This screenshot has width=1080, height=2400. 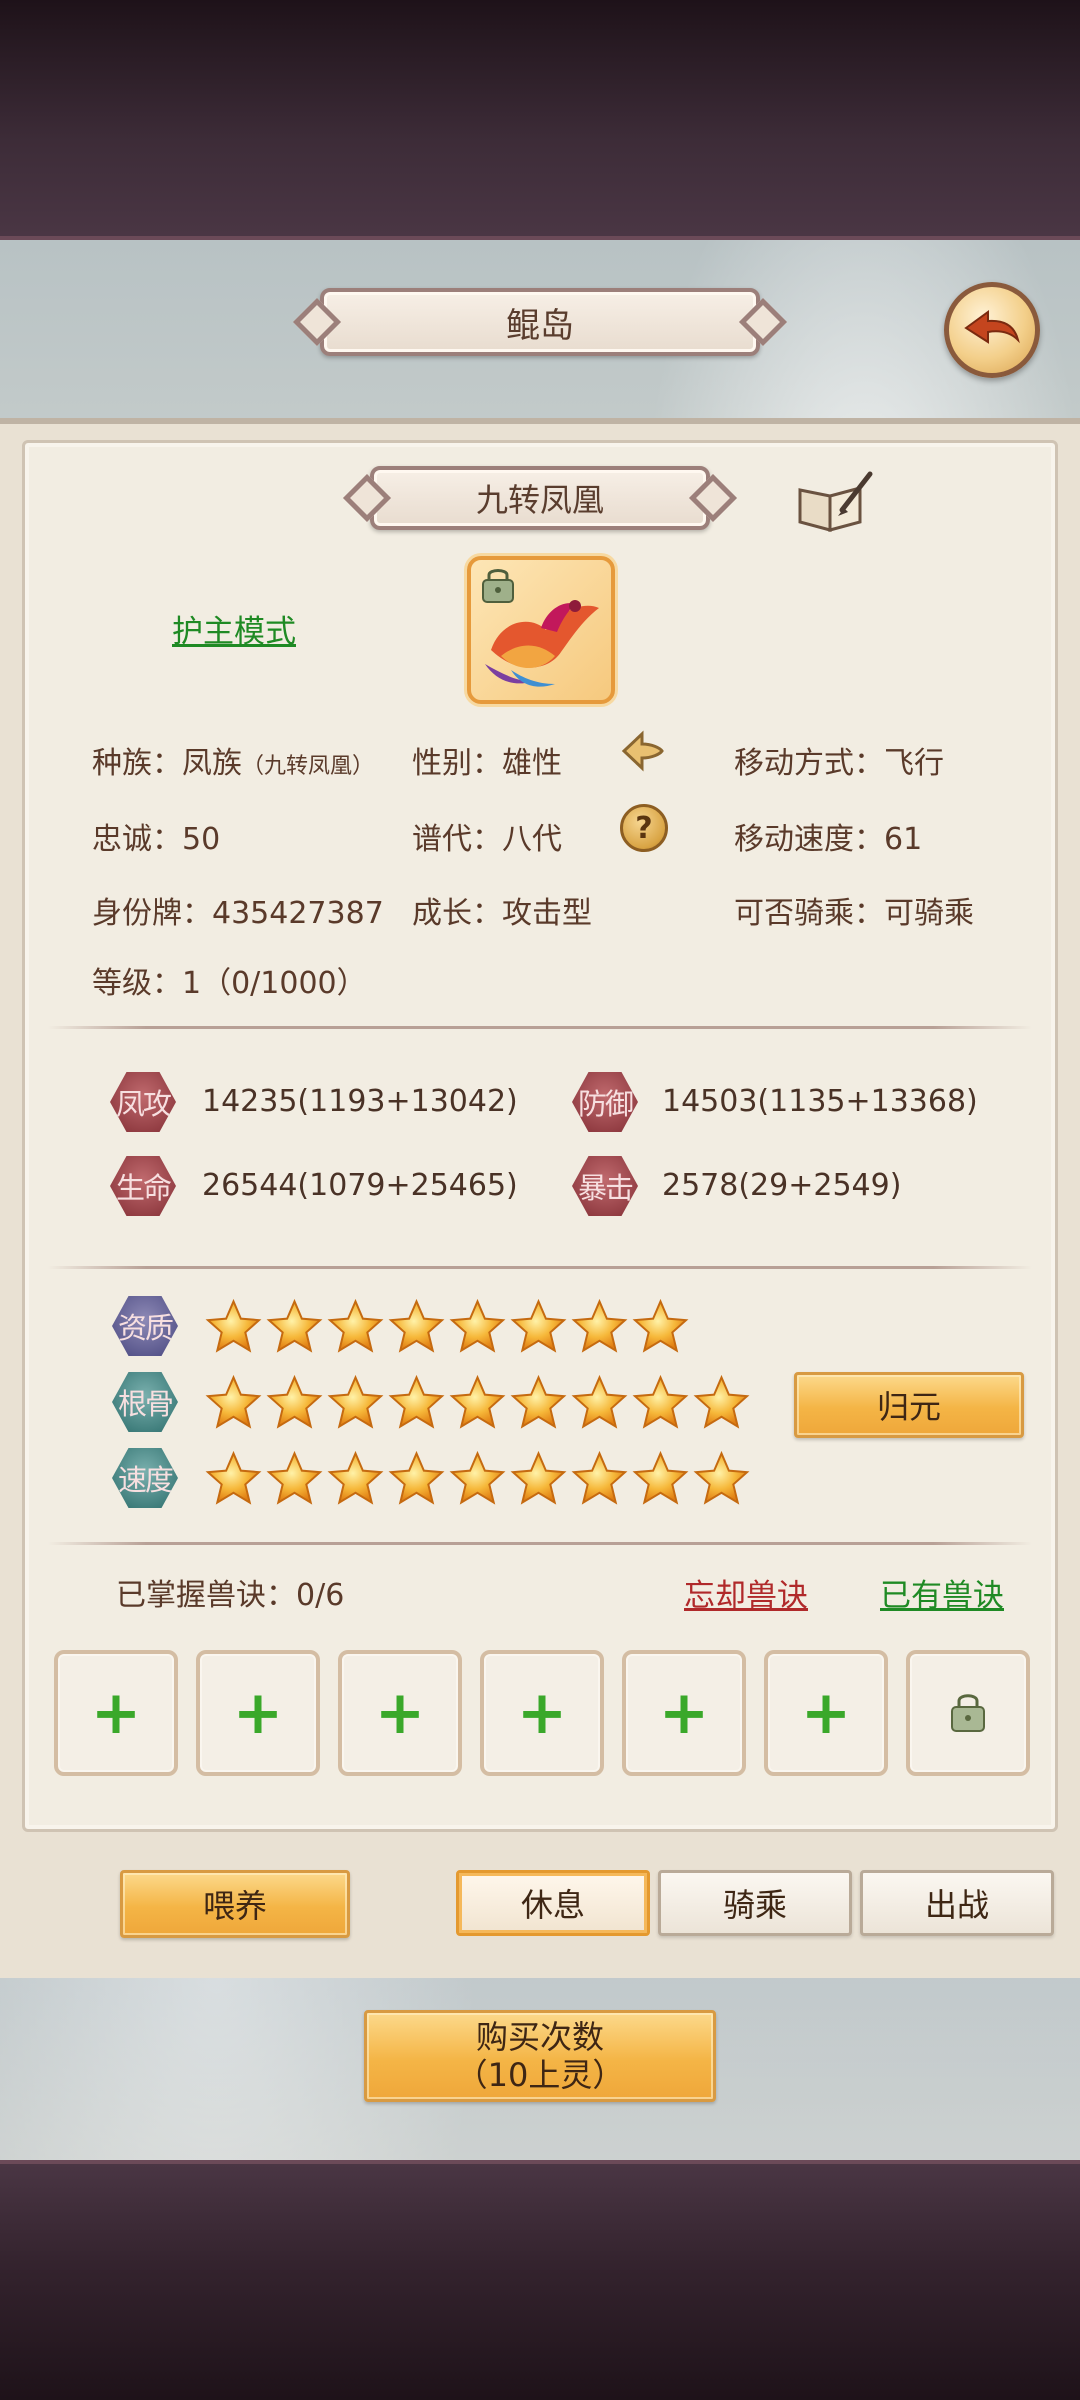 What do you see at coordinates (828, 839) in the screenshot?
I see `move-speed-text: 移动速度：61` at bounding box center [828, 839].